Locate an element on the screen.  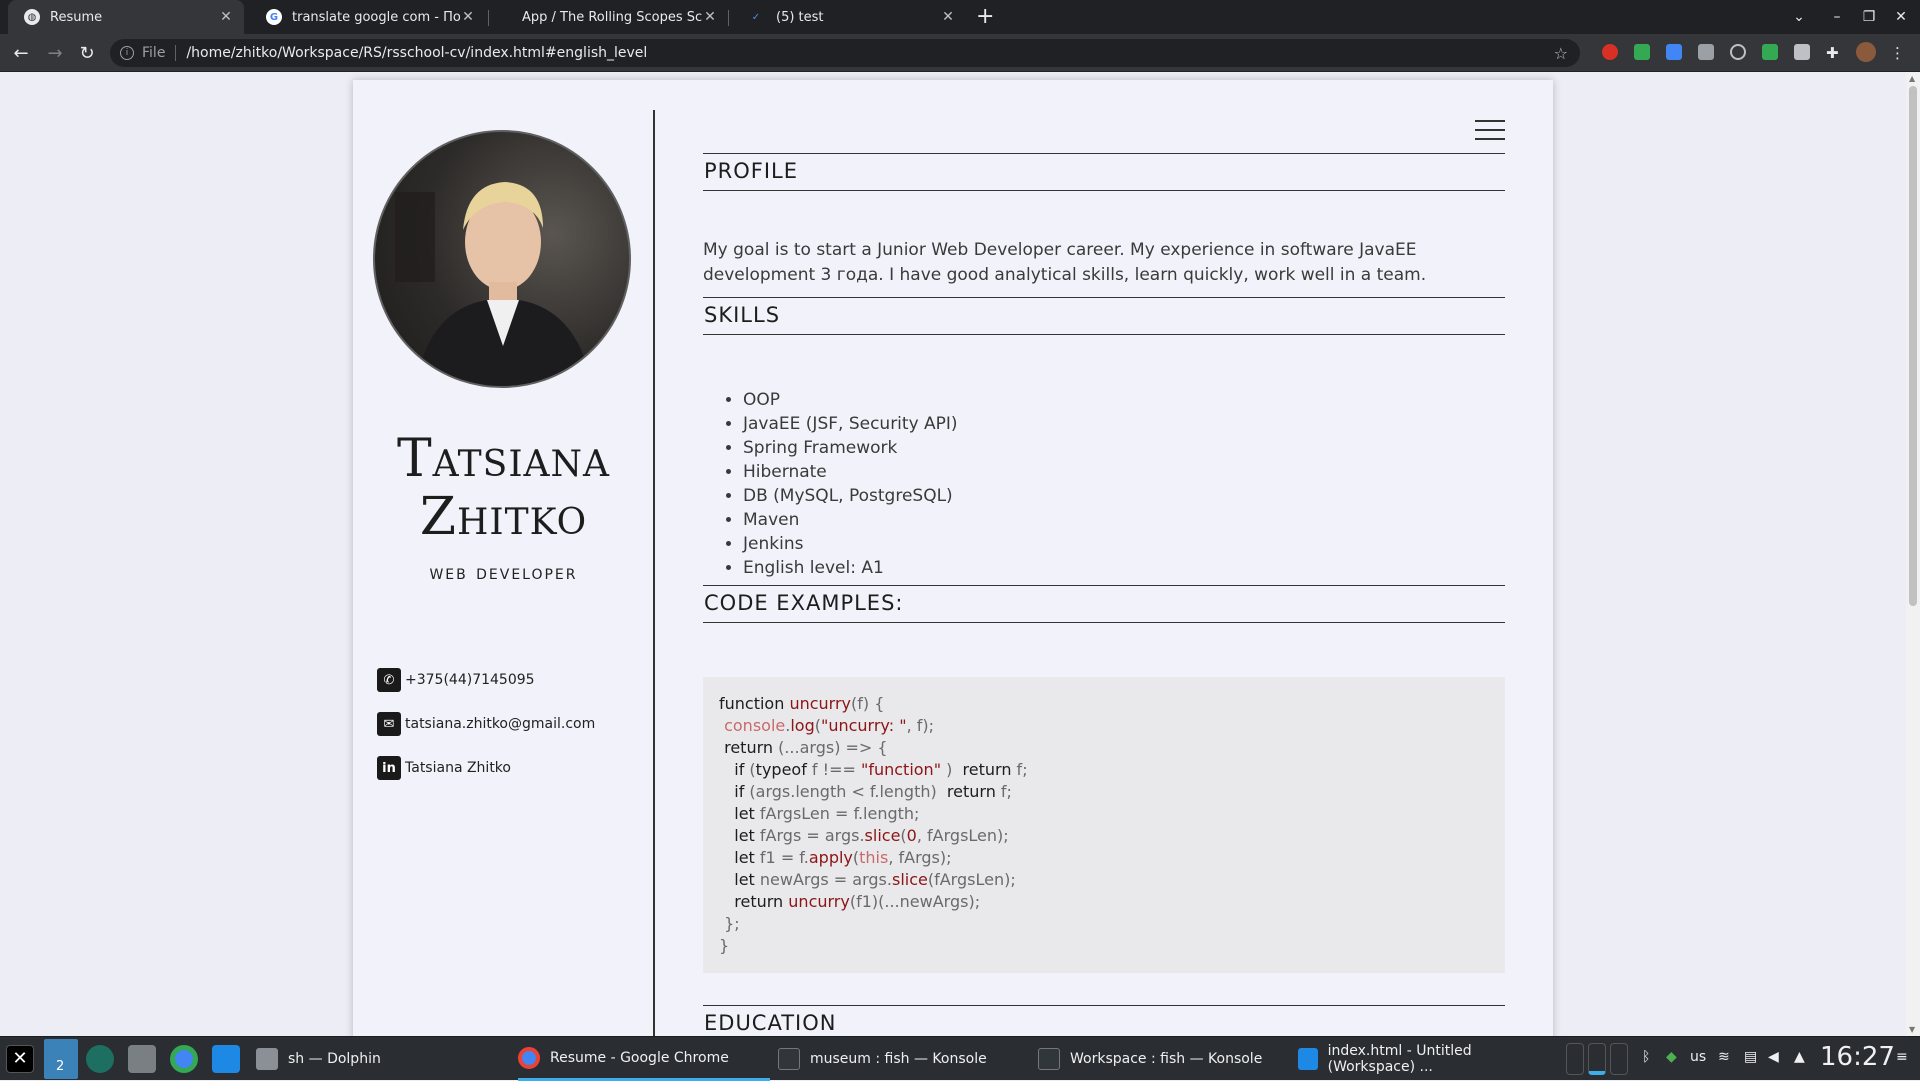
scrollbar-thumb is located at coordinates (1913, 346).